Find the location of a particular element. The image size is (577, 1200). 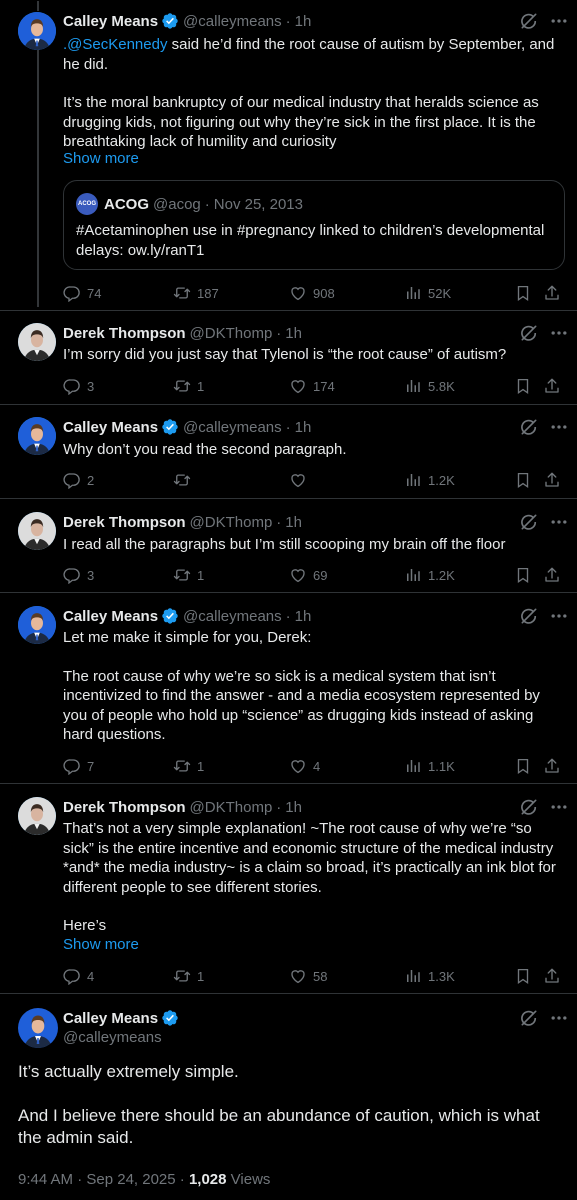

repost-button: 187 is located at coordinates (196, 293).